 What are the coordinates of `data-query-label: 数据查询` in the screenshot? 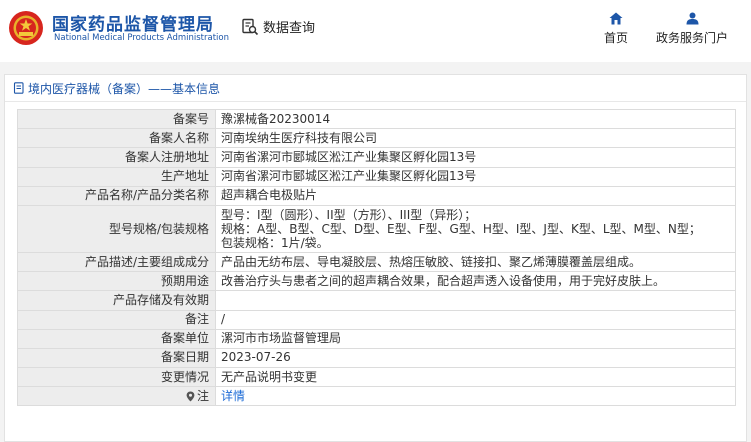 It's located at (289, 28).